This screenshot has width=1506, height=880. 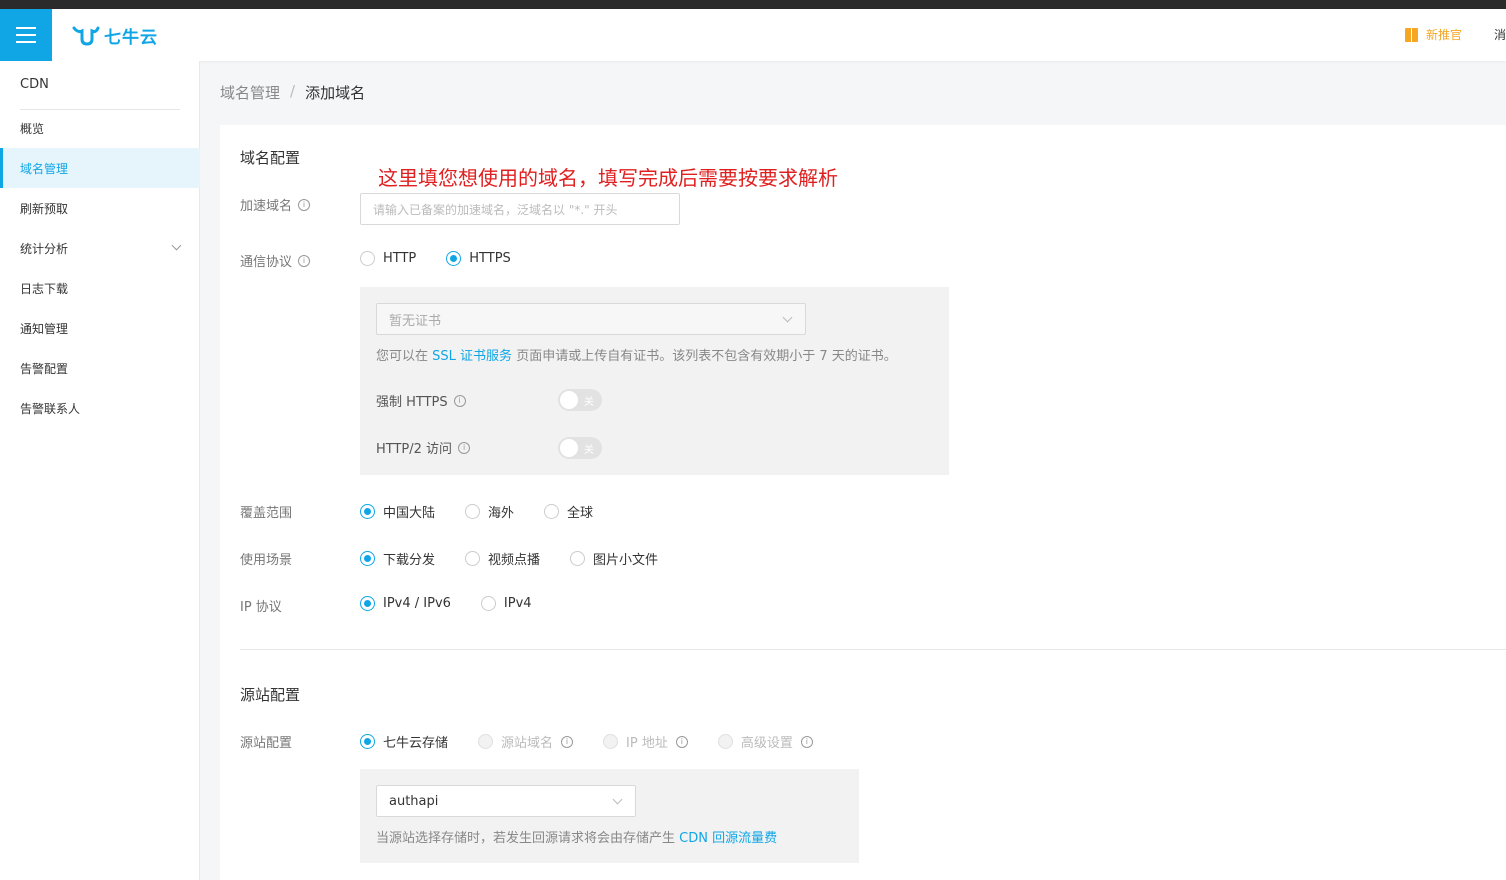 What do you see at coordinates (461, 603) in the screenshot?
I see `ip-radio-group: IPv4 / IPv6 IPv4` at bounding box center [461, 603].